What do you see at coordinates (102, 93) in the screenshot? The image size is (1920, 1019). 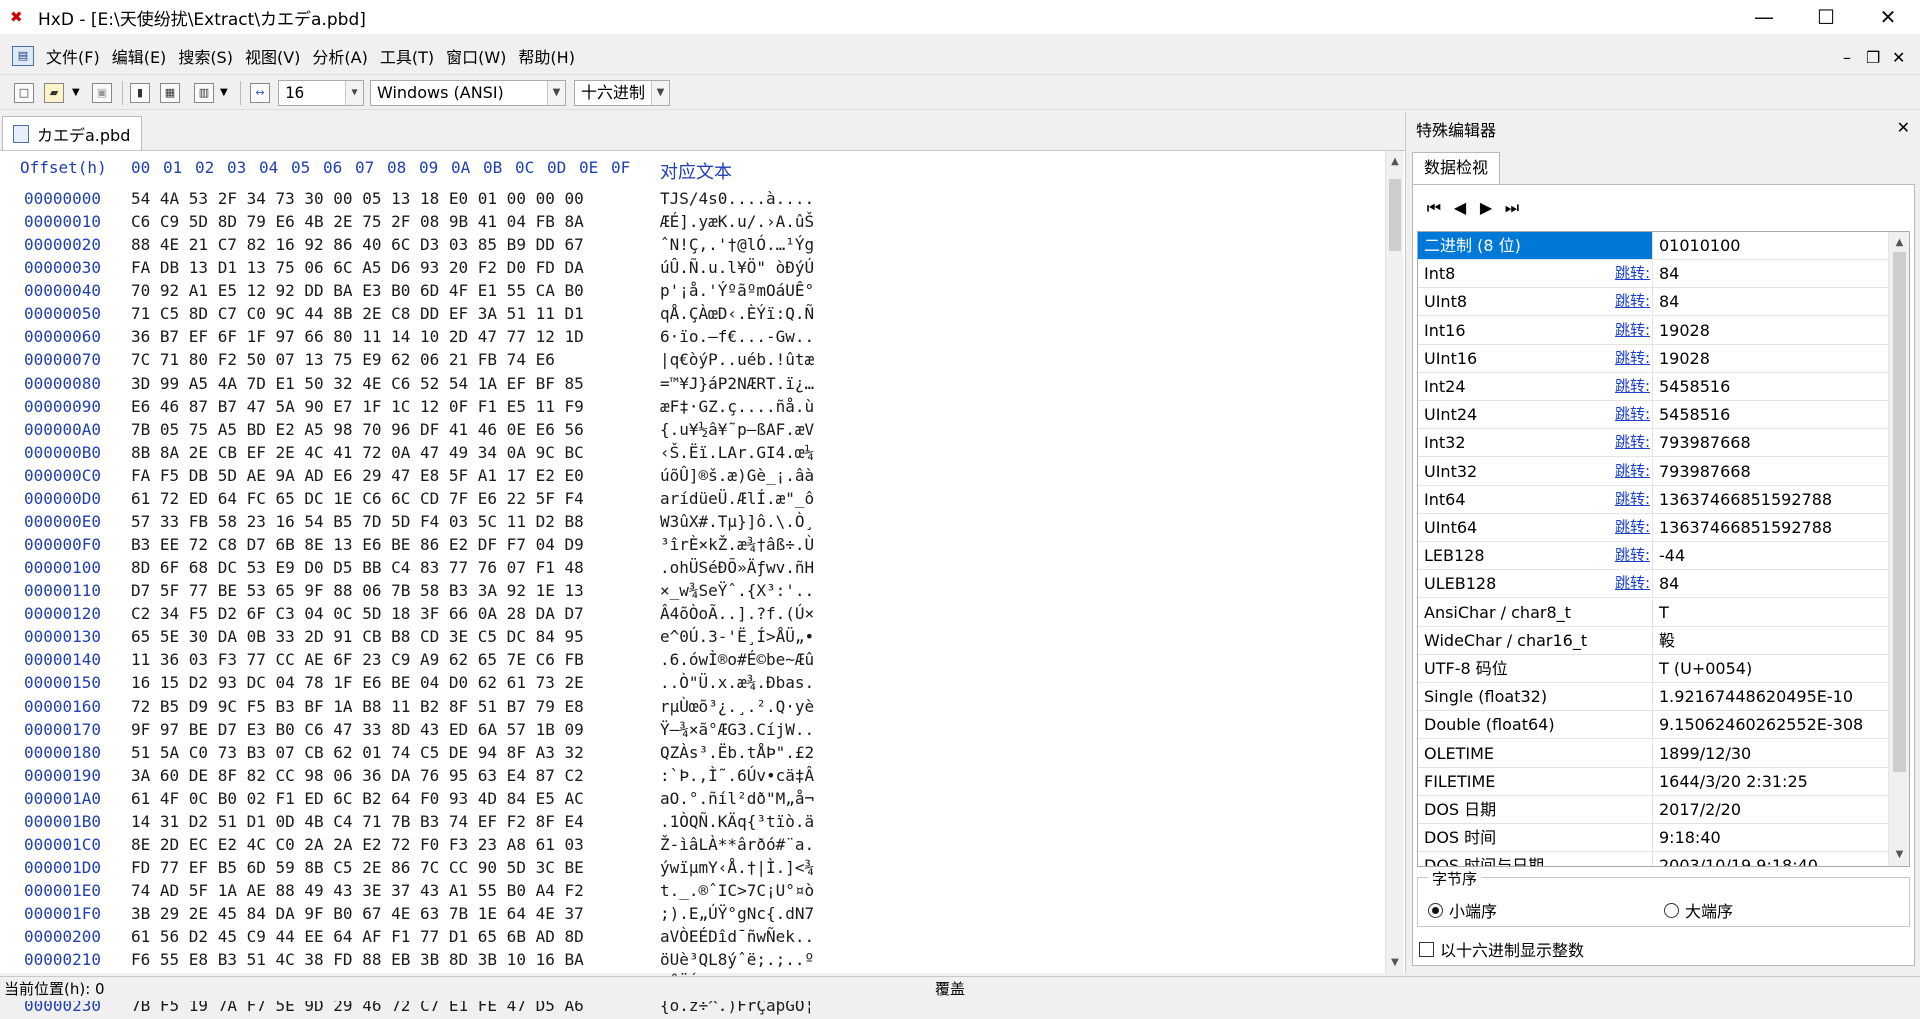 I see `save-disk-icon: ▣` at bounding box center [102, 93].